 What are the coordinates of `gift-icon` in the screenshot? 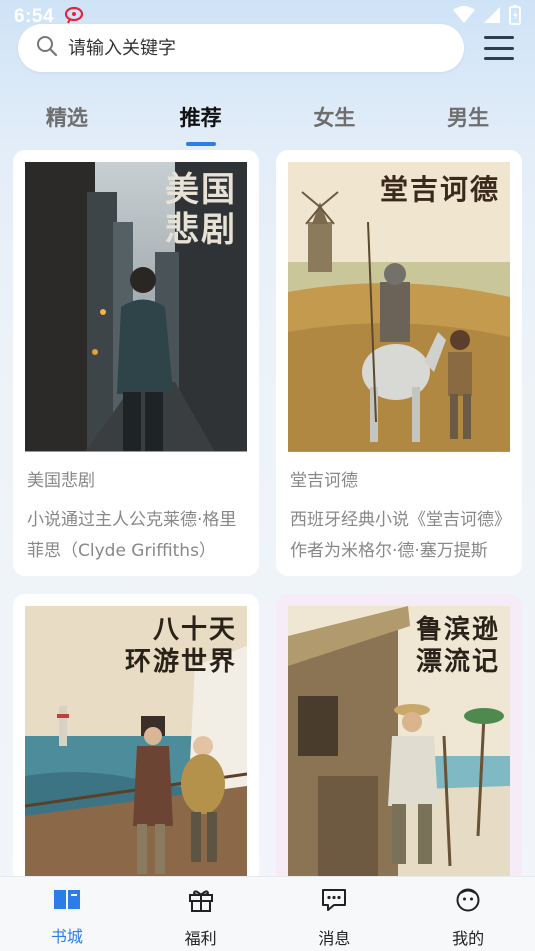 It's located at (201, 902).